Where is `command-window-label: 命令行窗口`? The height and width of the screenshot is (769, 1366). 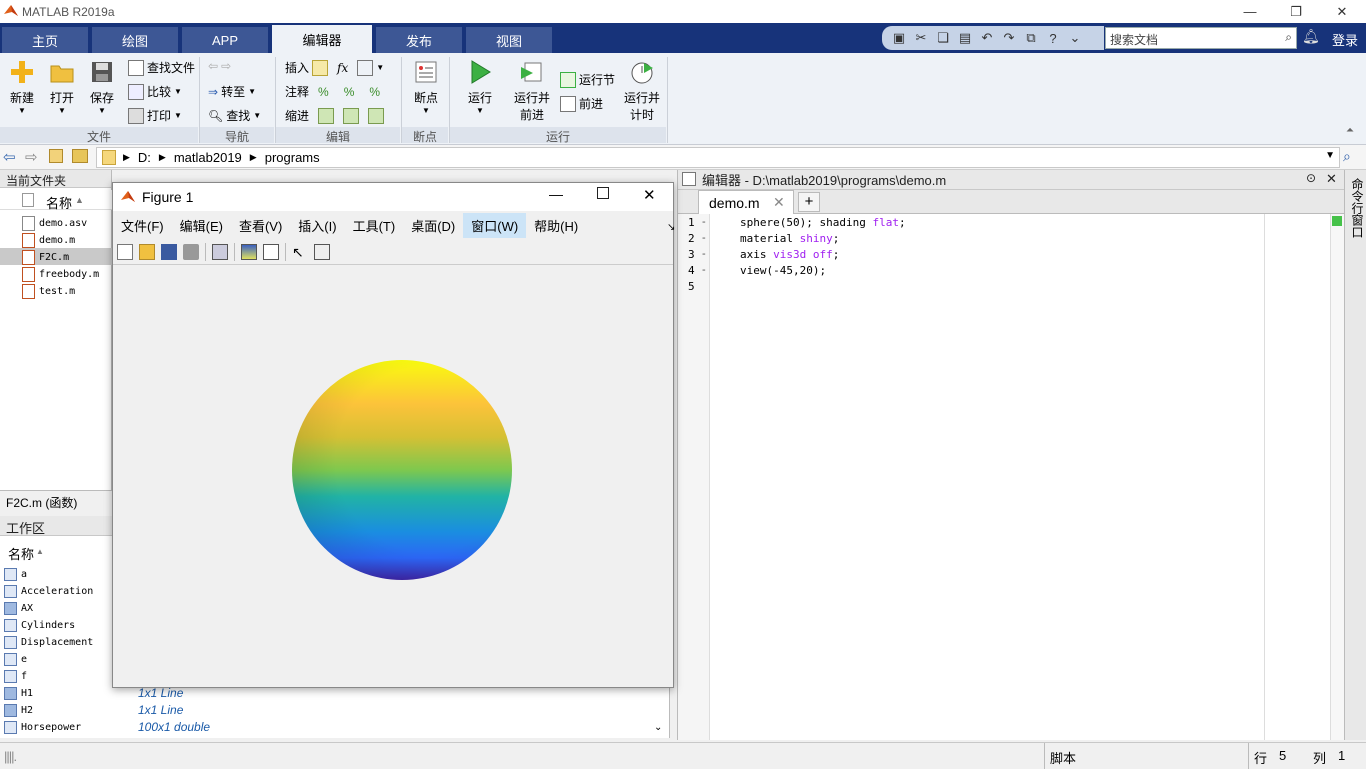 command-window-label: 命令行窗口 is located at coordinates (1357, 208).